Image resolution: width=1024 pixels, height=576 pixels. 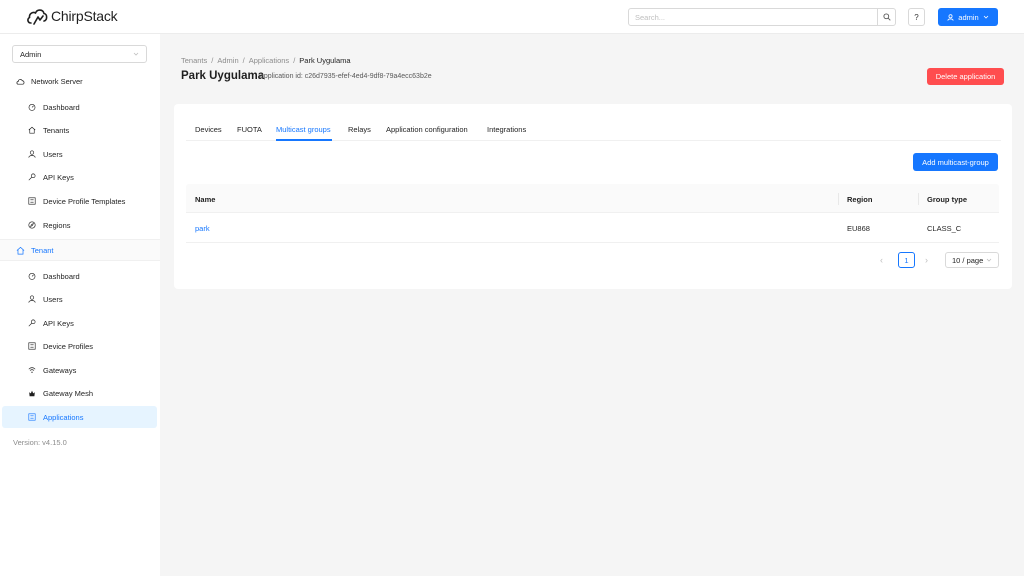 I want to click on table-row: park EU868 CLASS_C, so click(x=592, y=228).